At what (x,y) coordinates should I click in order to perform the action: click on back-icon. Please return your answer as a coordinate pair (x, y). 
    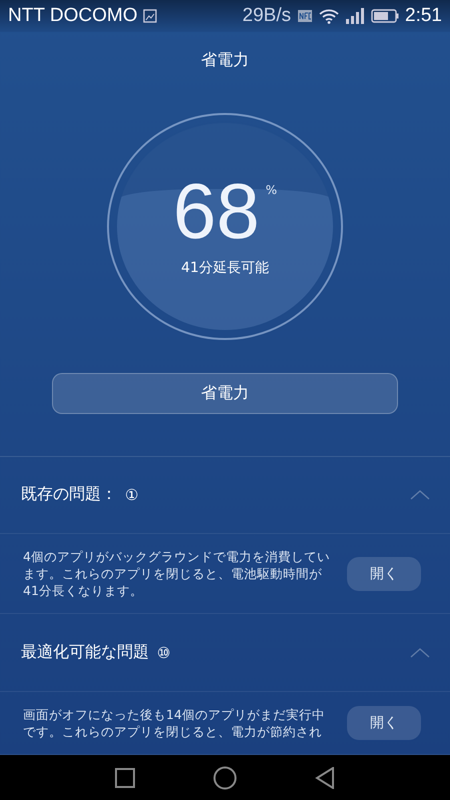
    Looking at the image, I should click on (325, 777).